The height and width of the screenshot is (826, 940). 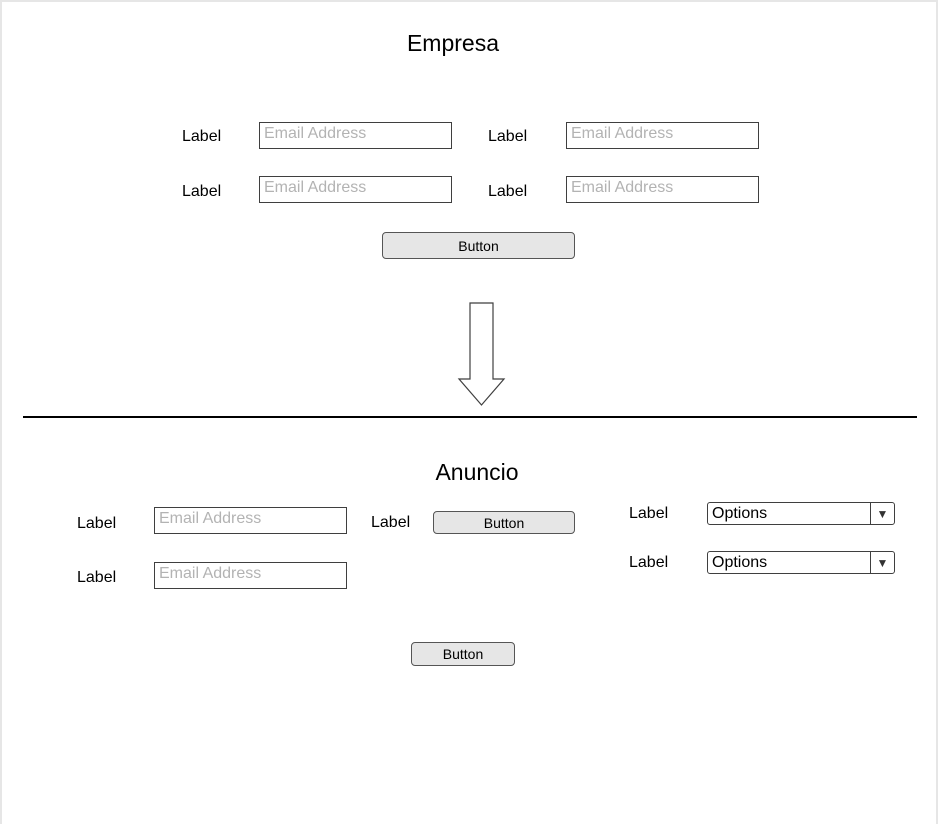 I want to click on arrow-down-icon, so click(x=481, y=354).